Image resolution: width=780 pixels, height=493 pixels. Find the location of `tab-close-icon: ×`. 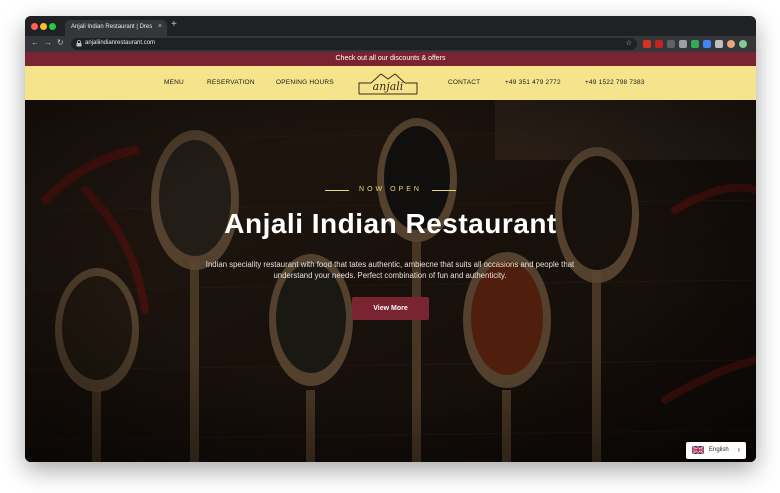

tab-close-icon: × is located at coordinates (160, 26).